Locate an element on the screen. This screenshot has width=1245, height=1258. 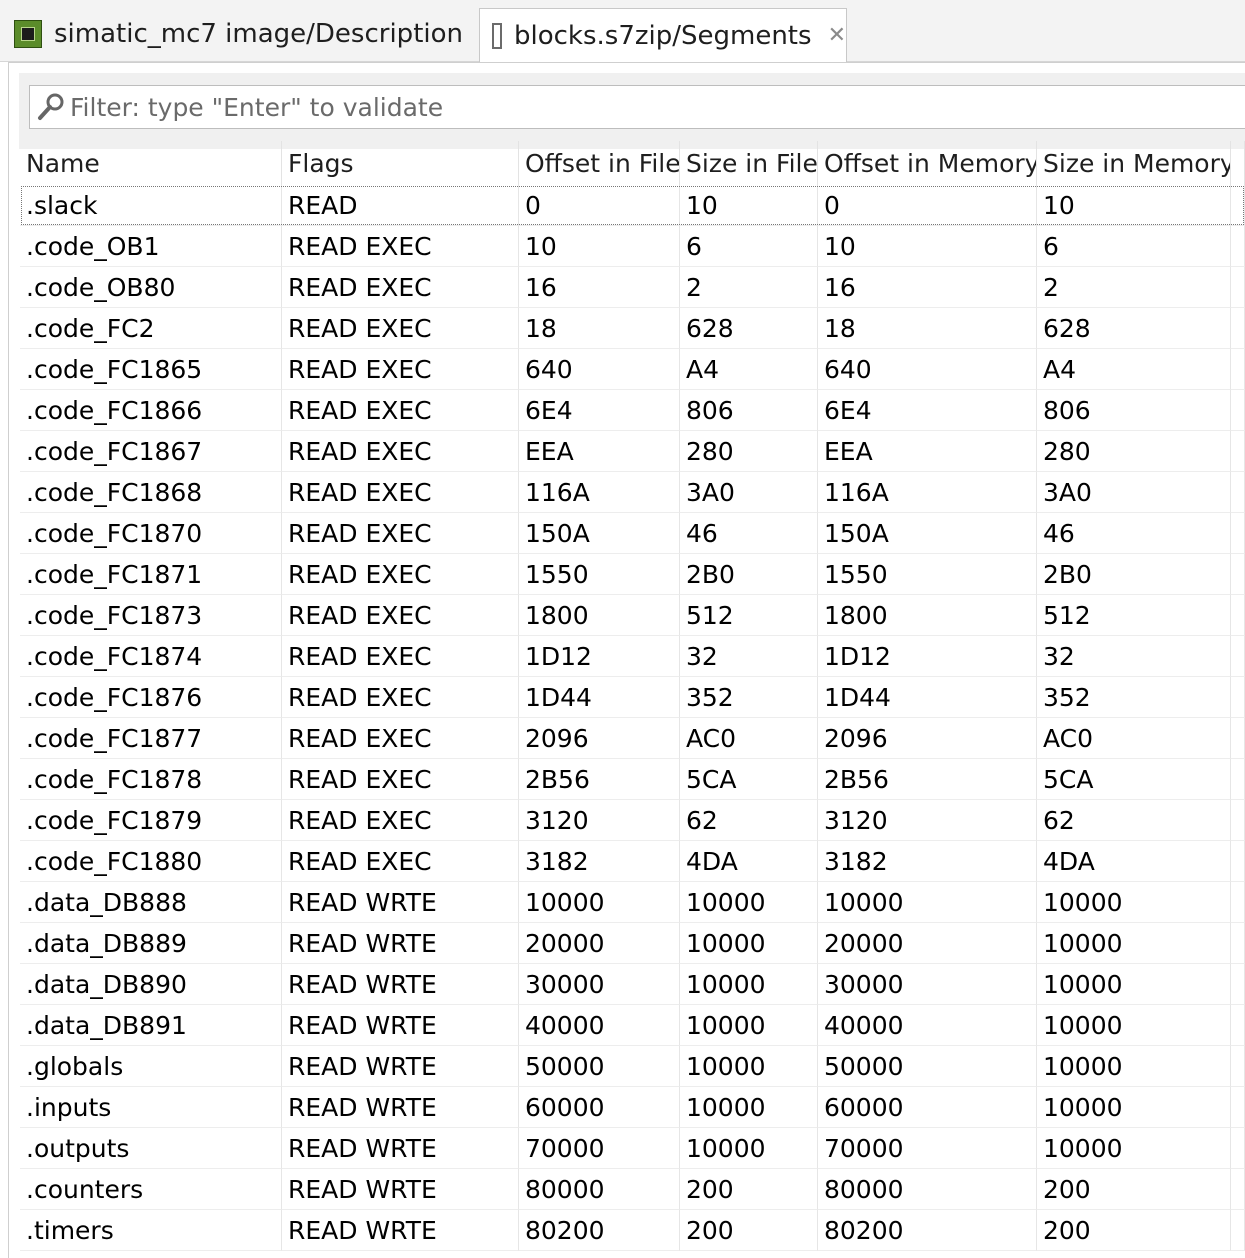
cell-offset-in-file: 2B56 is located at coordinates (599, 779).